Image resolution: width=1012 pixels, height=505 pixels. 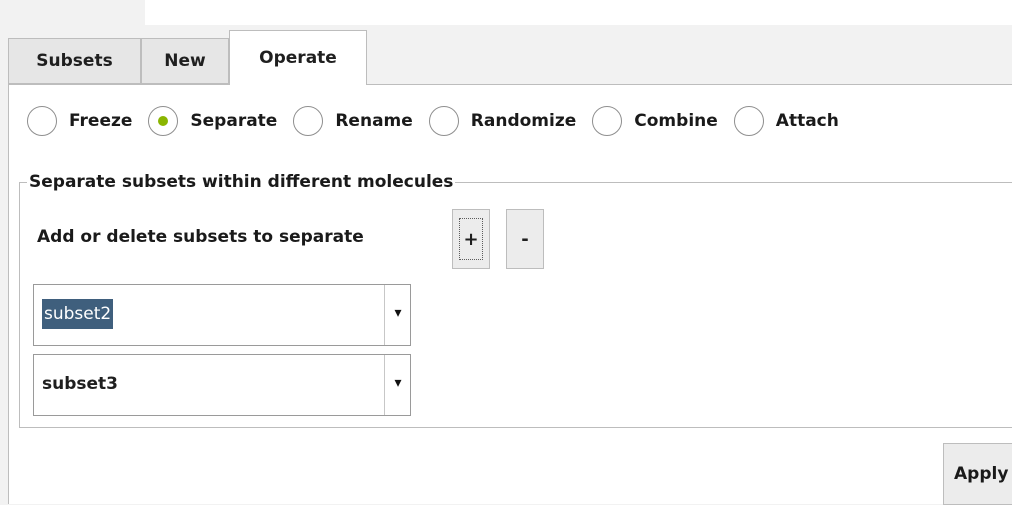 I want to click on apply-button: Apply, so click(x=977, y=474).